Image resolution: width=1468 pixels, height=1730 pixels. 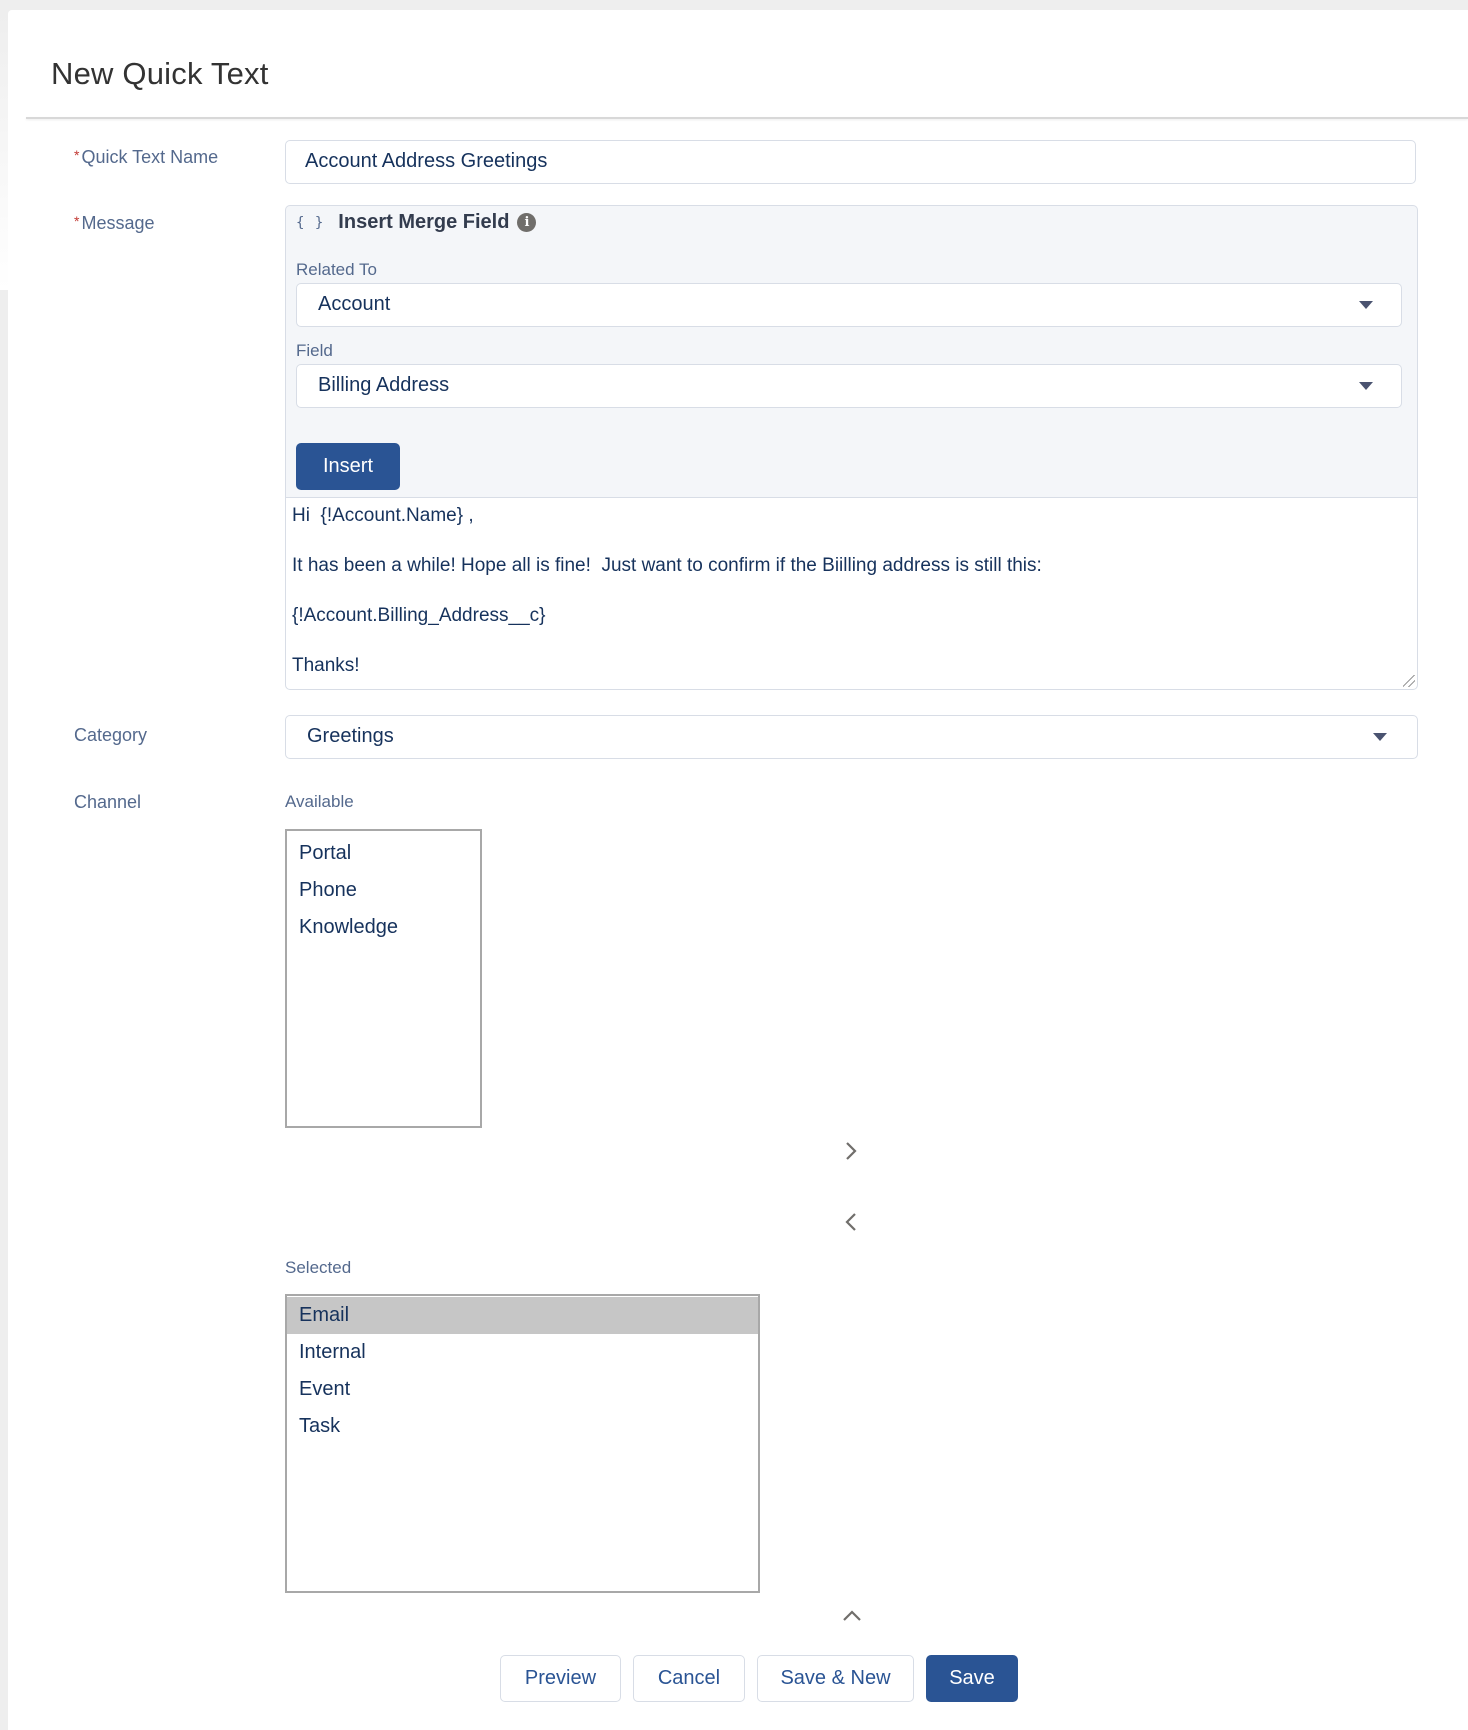 What do you see at coordinates (689, 1678) in the screenshot?
I see `cancel-button: Cancel` at bounding box center [689, 1678].